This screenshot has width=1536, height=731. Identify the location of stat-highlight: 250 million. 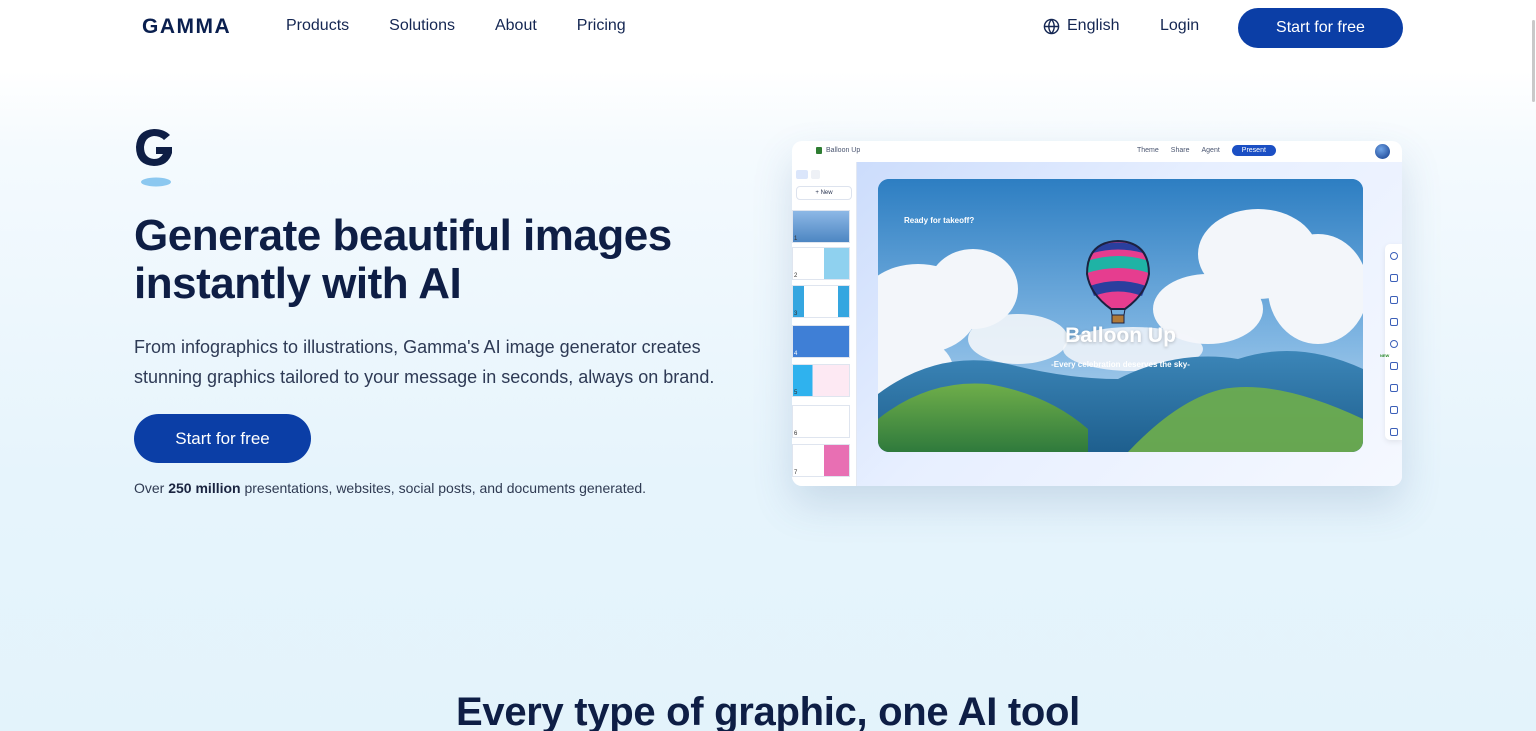
(204, 488).